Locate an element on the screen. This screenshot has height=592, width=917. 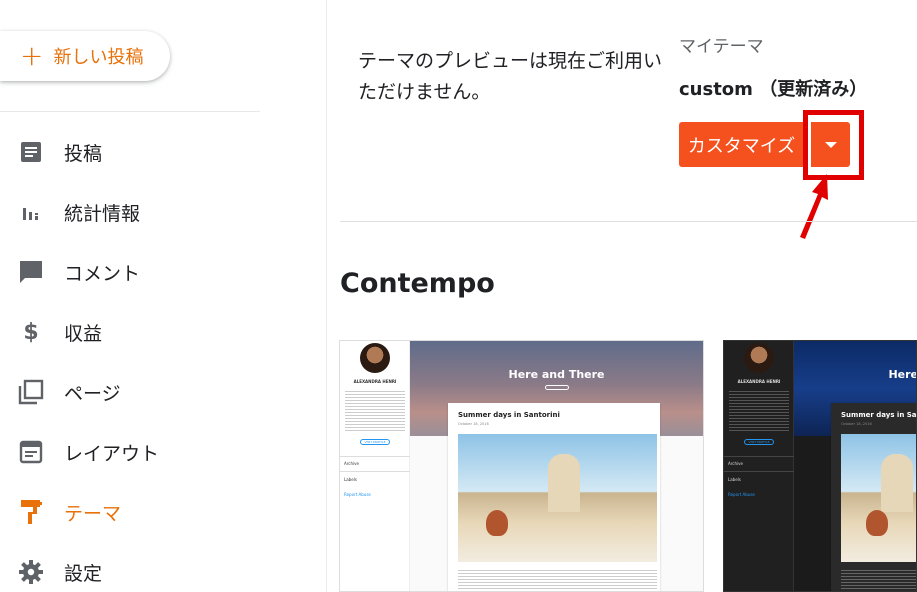
preview-unavailable-message: テーマのプレビューは現在ご利用いただけません。 is located at coordinates (510, 76).